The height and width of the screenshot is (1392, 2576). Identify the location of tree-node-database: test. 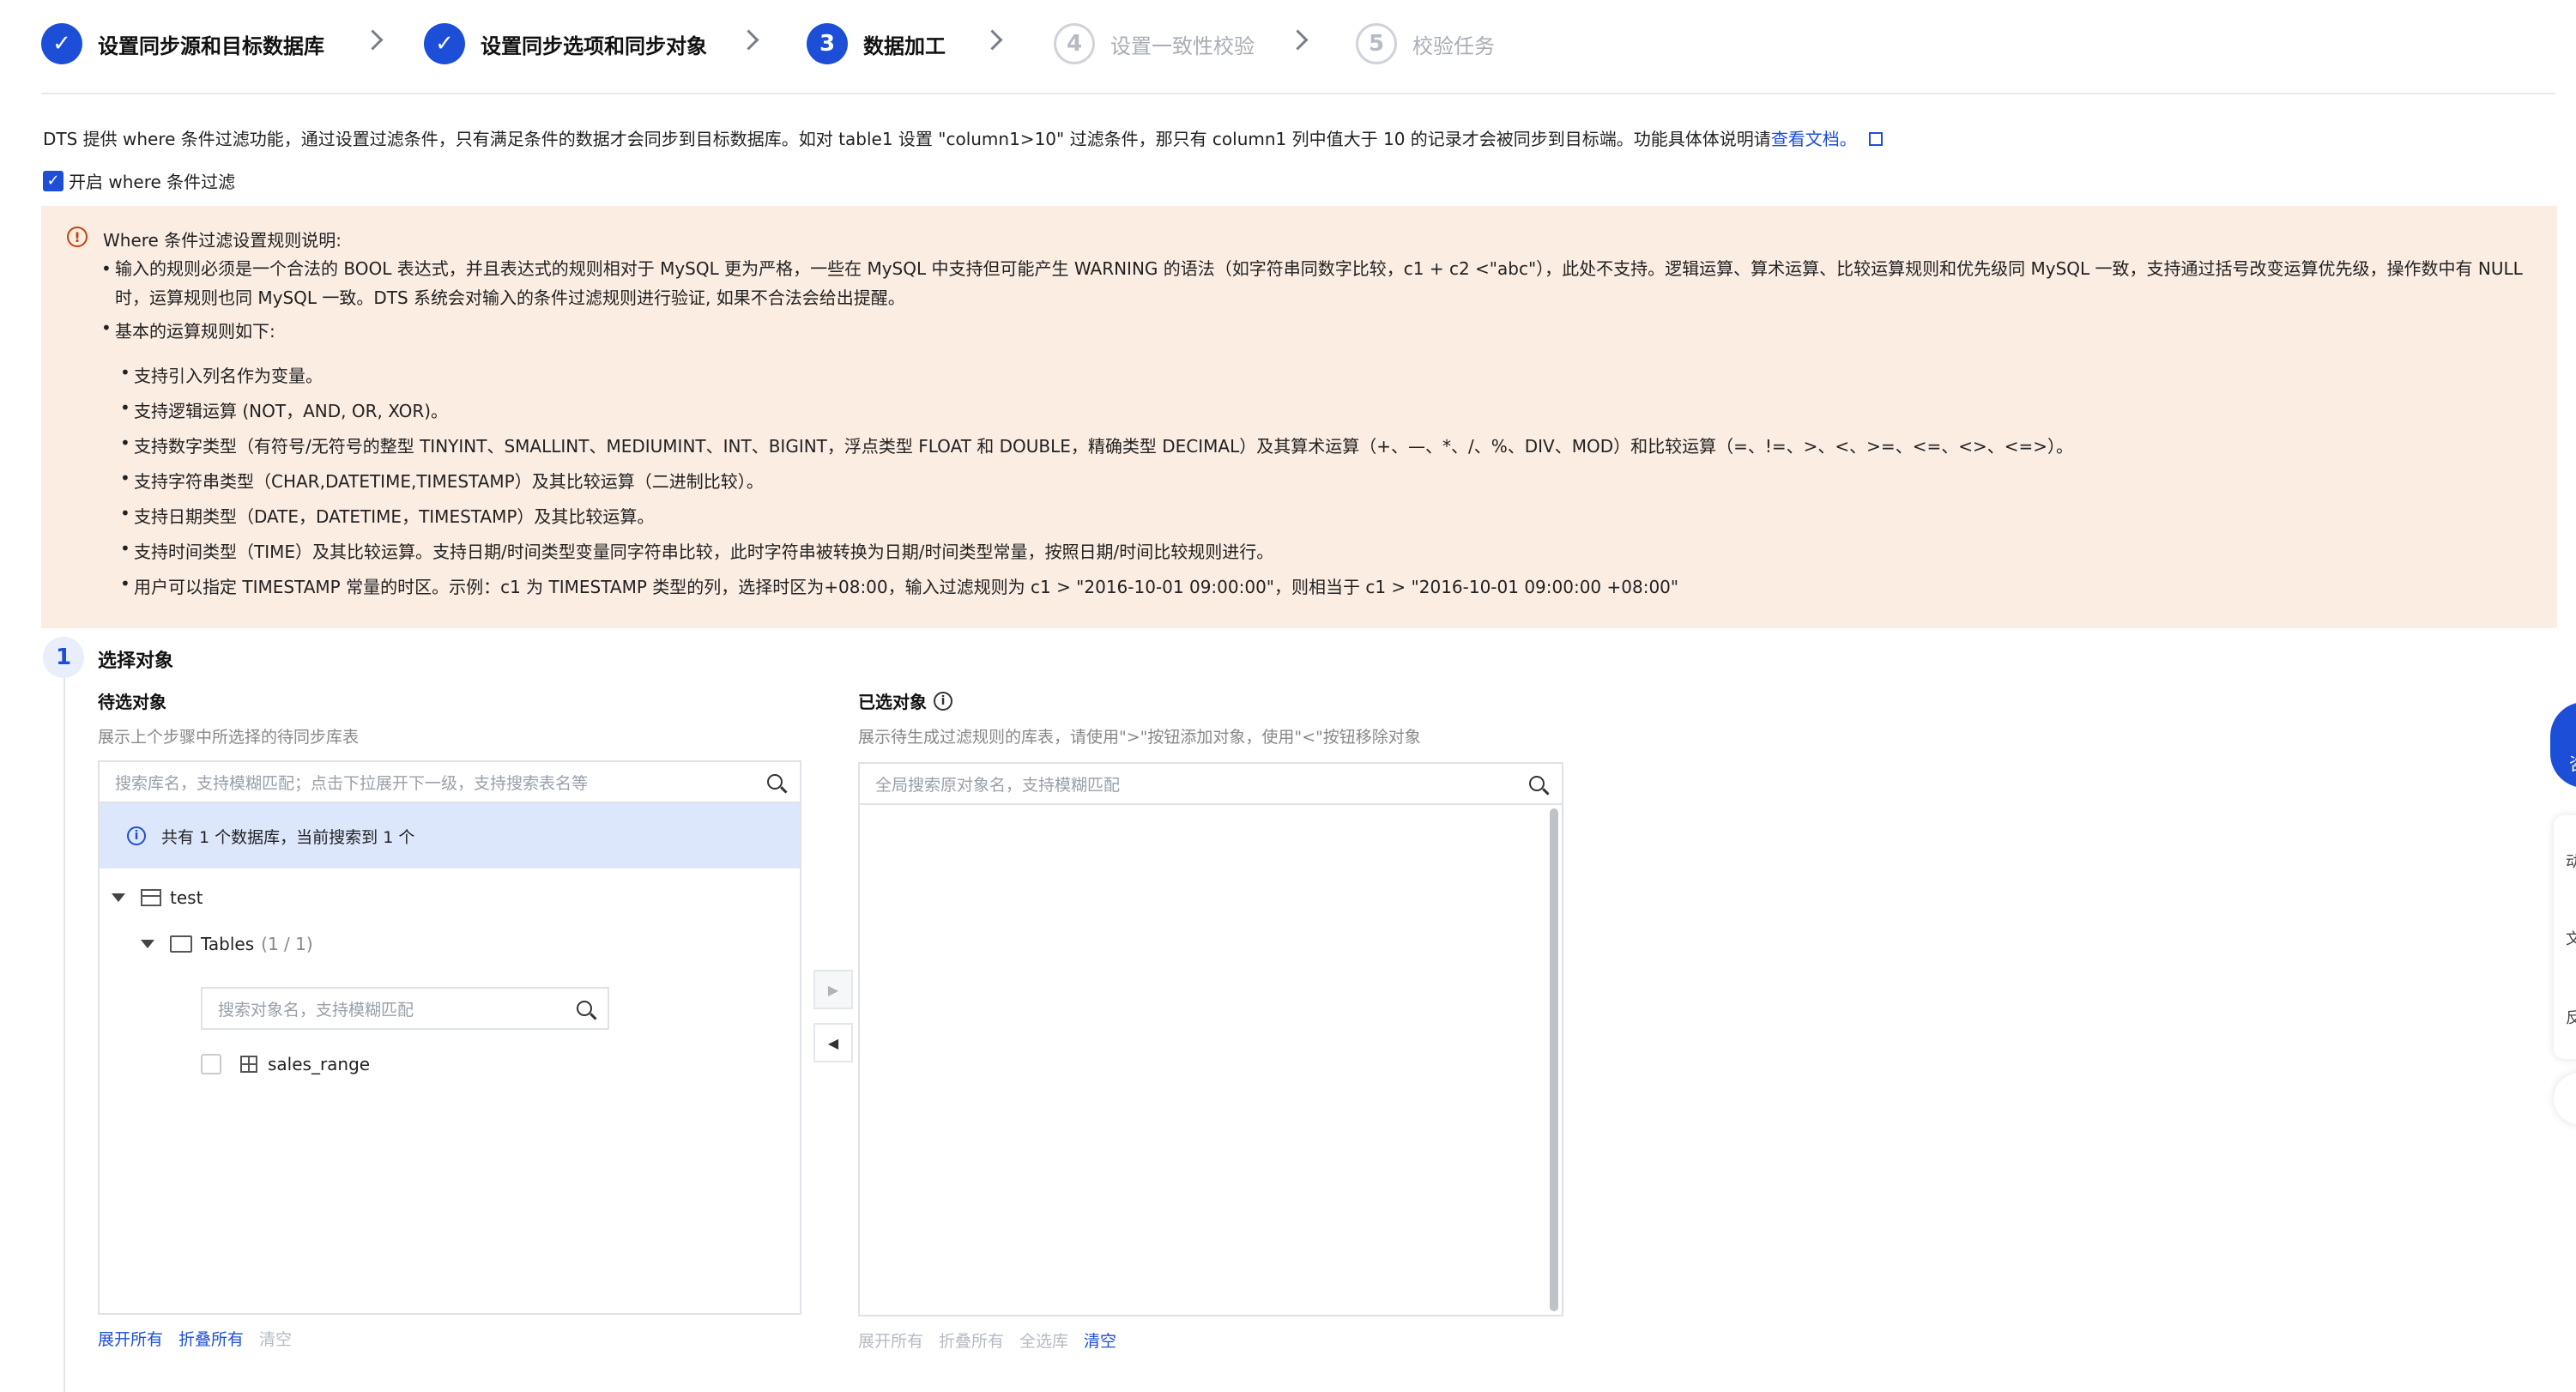
(157, 897).